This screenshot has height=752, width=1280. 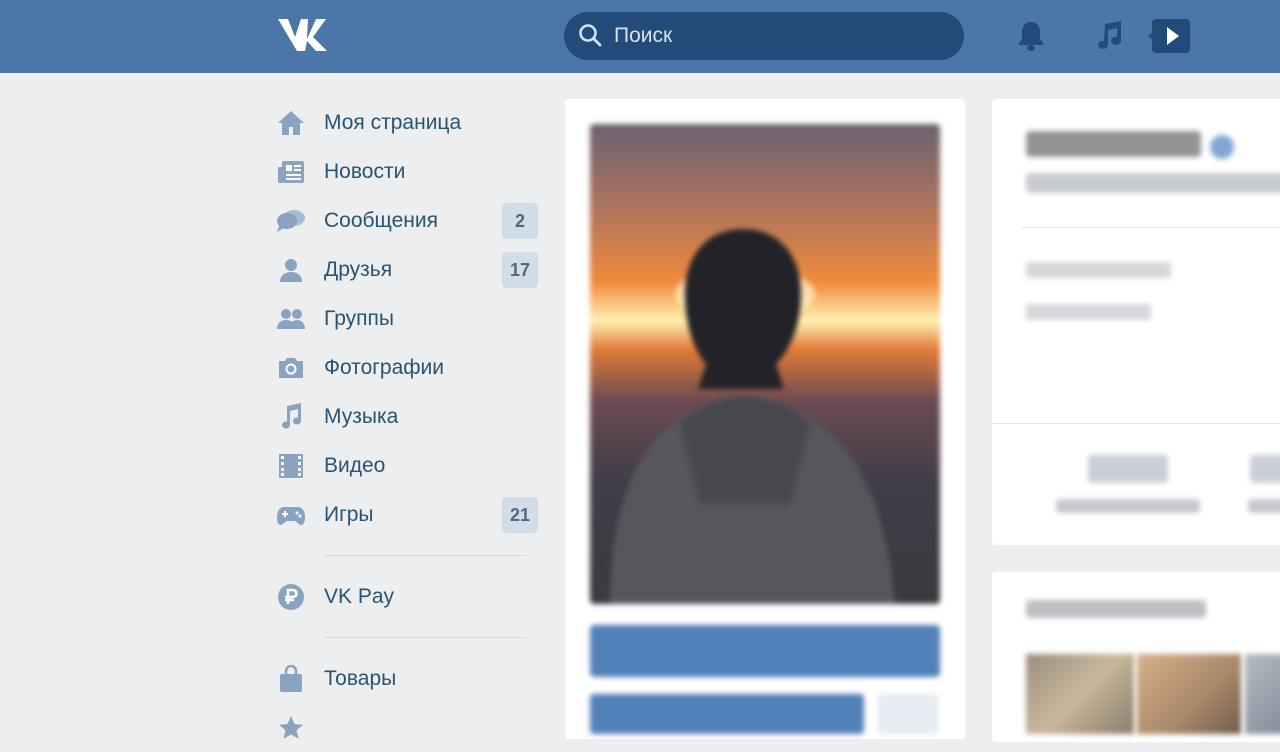 What do you see at coordinates (349, 514) in the screenshot?
I see `sidebar-item-label: Игры` at bounding box center [349, 514].